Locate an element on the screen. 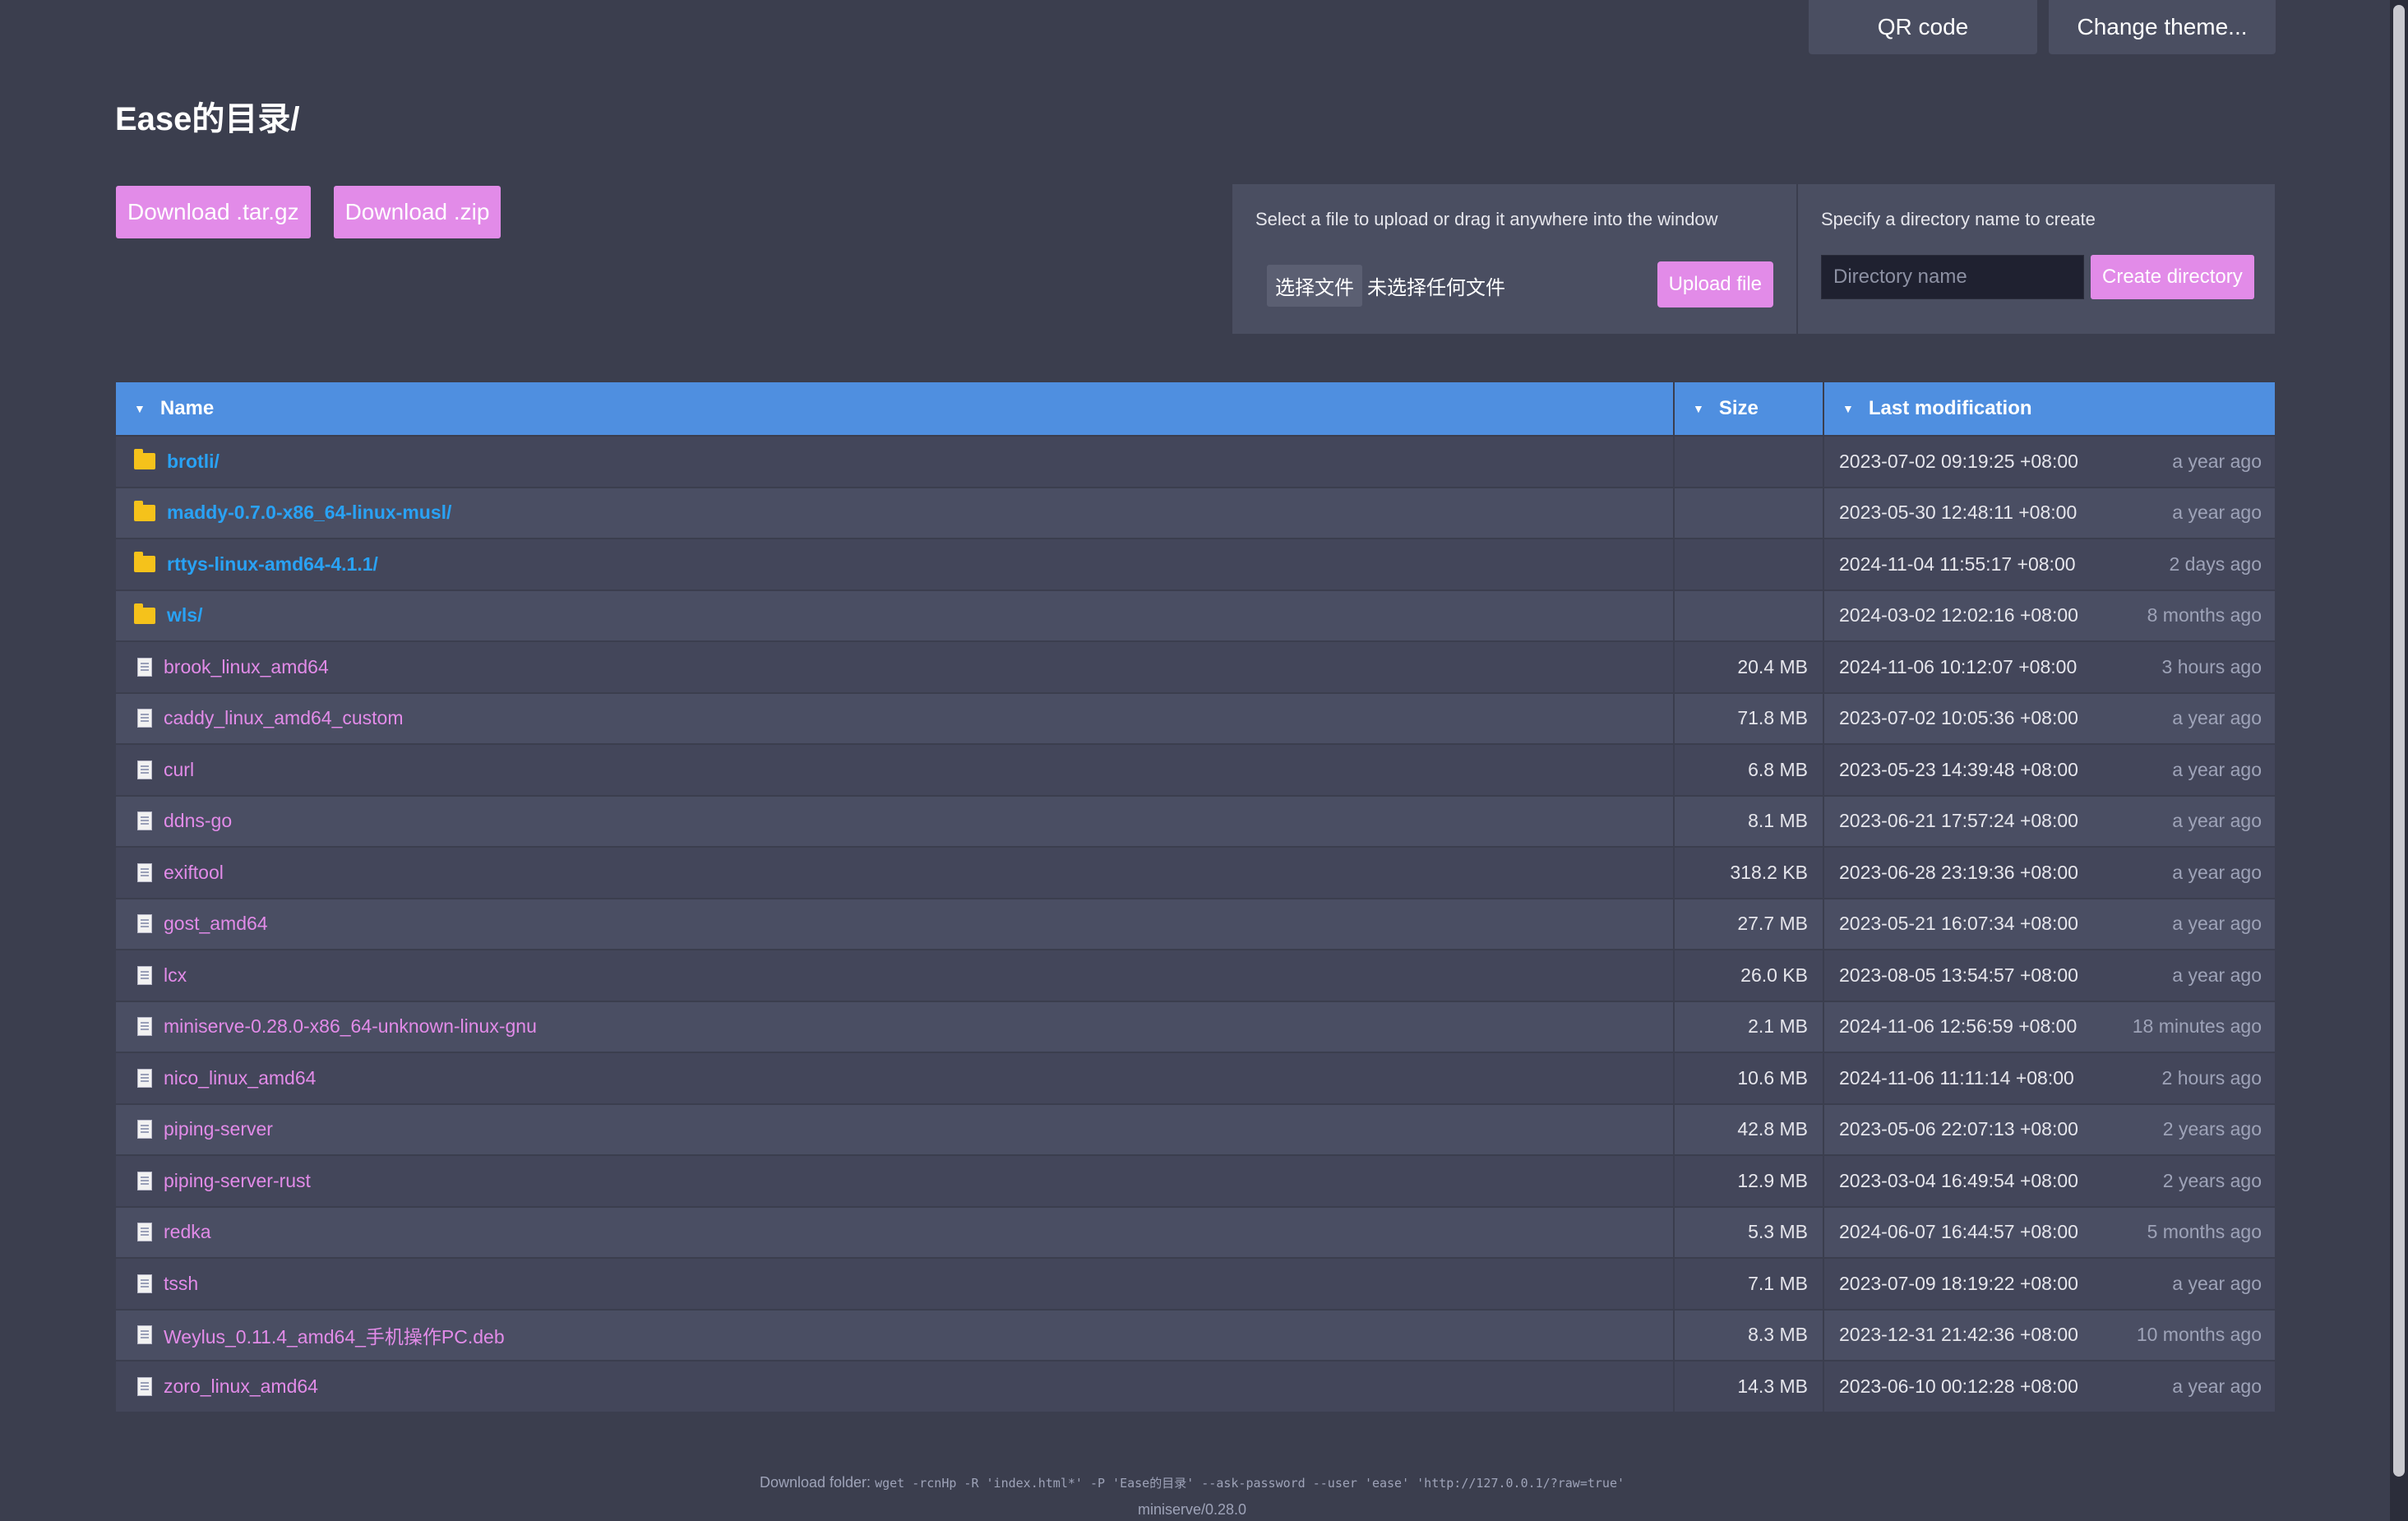 The image size is (2408, 1521). modified-date: 2023-07-02 10:05:36 +08:00 is located at coordinates (1959, 718).